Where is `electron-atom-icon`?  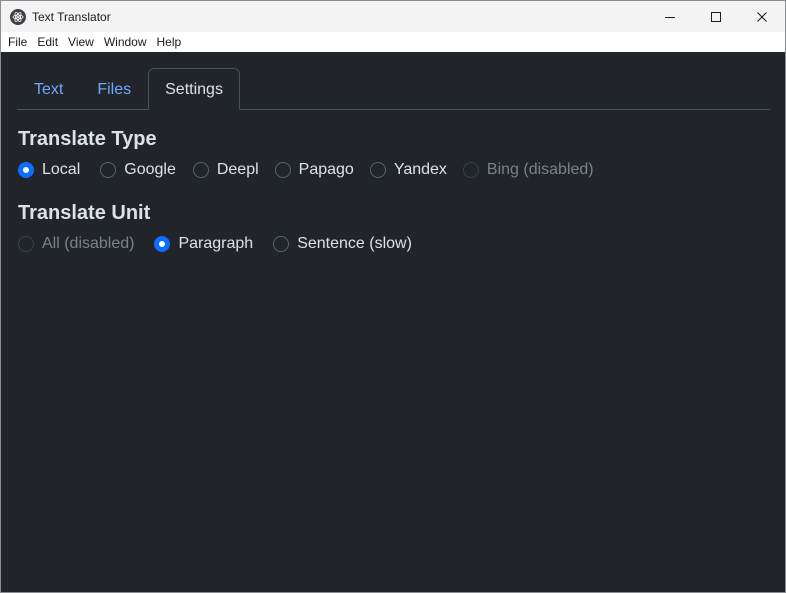 electron-atom-icon is located at coordinates (18, 16).